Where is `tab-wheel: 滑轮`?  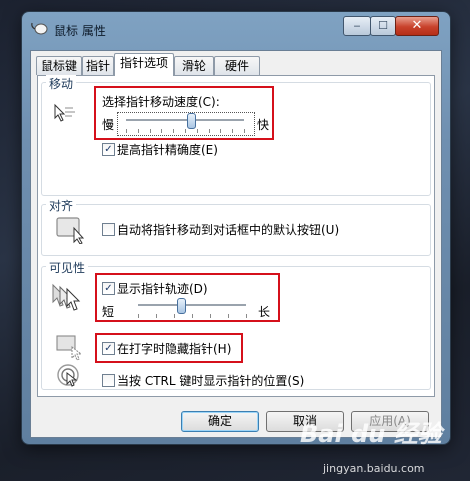 tab-wheel: 滑轮 is located at coordinates (194, 65).